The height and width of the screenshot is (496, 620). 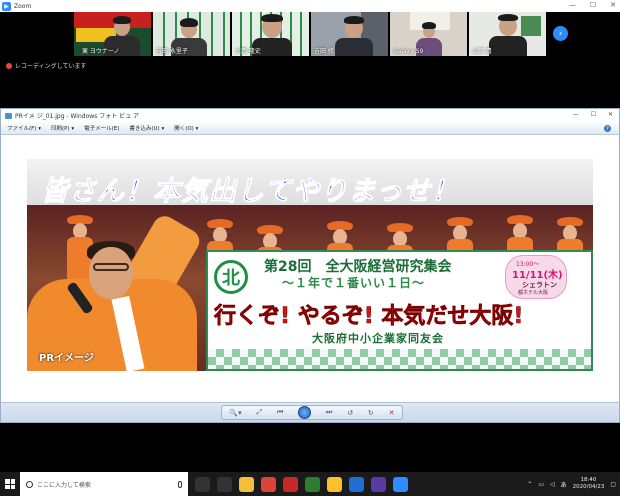 I want to click on maximize-button: ☐, so click(x=593, y=5).